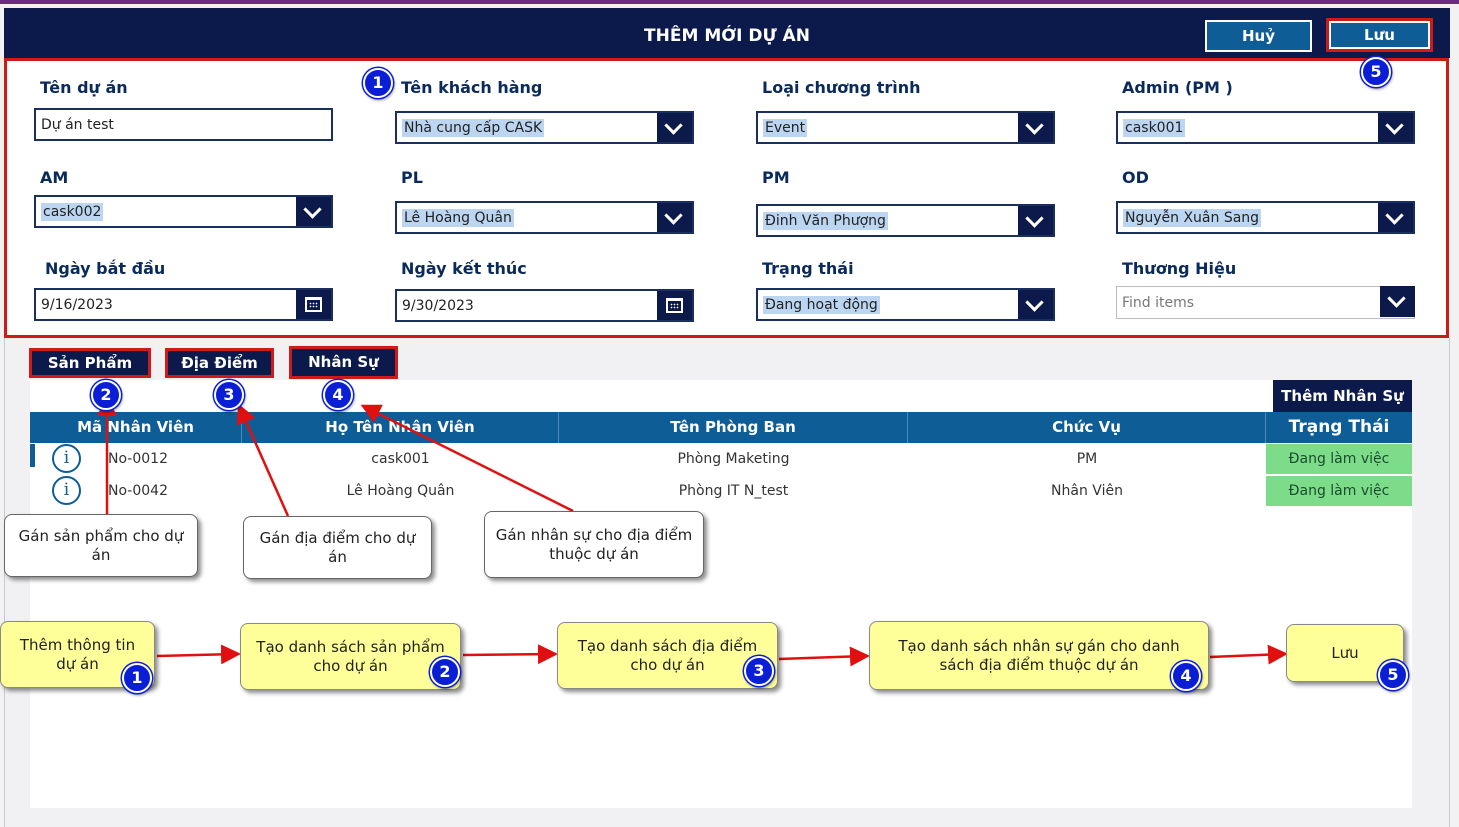 The image size is (1459, 827). Describe the element at coordinates (263, 460) in the screenshot. I see `arrow-to-locations-tab` at that location.